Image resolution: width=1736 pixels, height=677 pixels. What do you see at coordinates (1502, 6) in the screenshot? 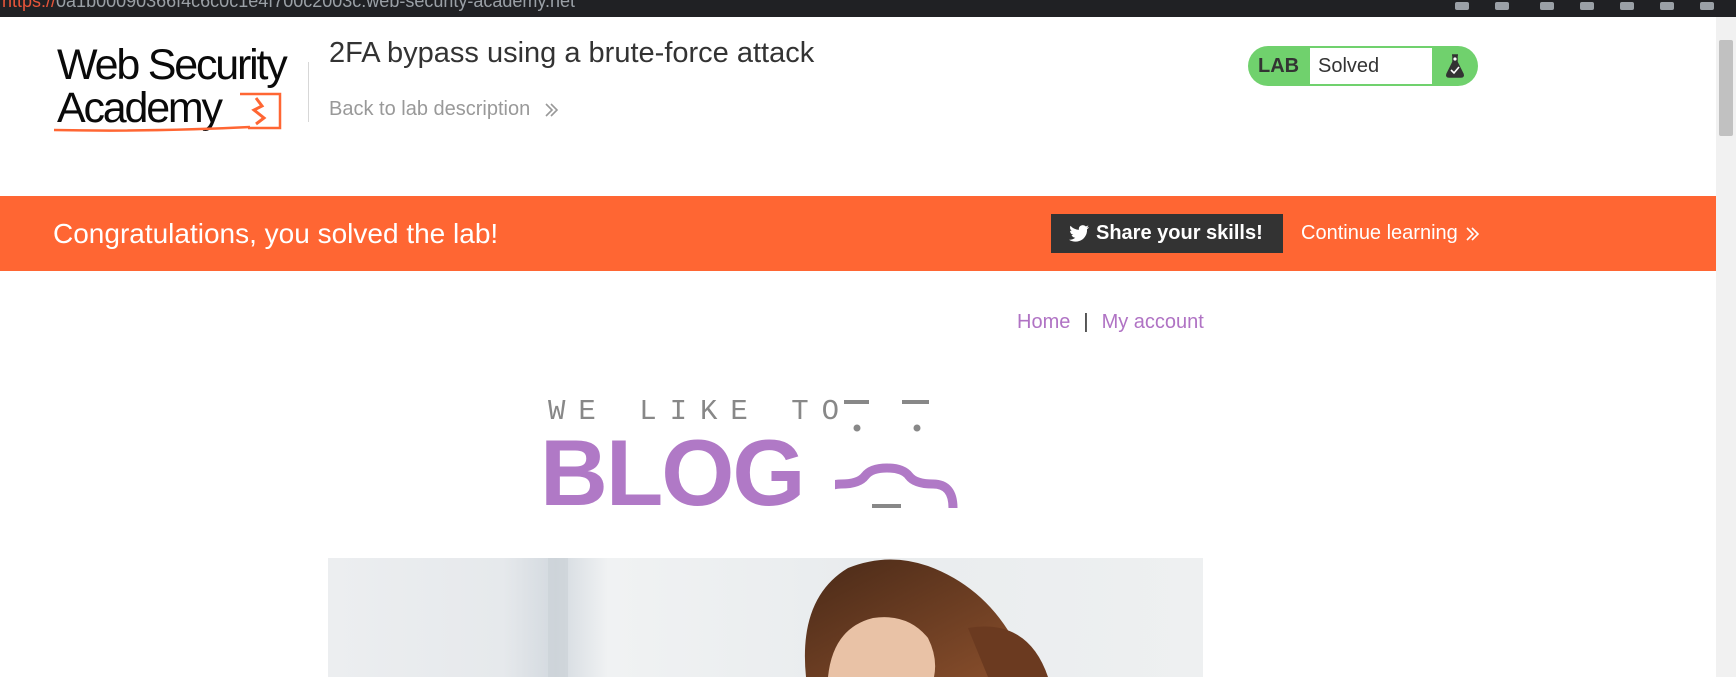
I see `star-icon` at bounding box center [1502, 6].